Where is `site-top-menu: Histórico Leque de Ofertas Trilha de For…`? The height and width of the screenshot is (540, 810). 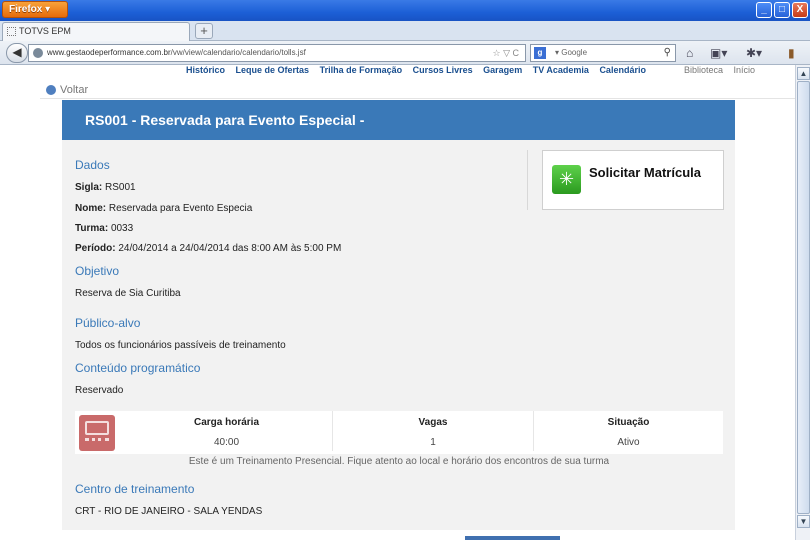 site-top-menu: Histórico Leque de Ofertas Trilha de For… is located at coordinates (420, 70).